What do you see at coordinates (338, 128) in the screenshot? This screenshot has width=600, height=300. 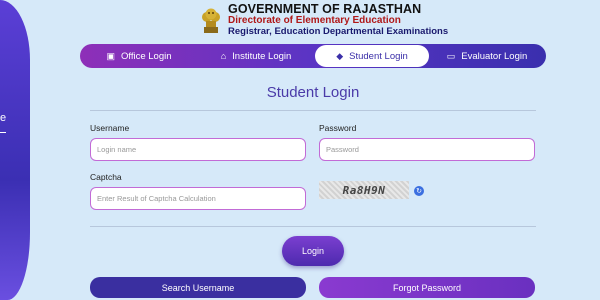 I see `password-label: Password` at bounding box center [338, 128].